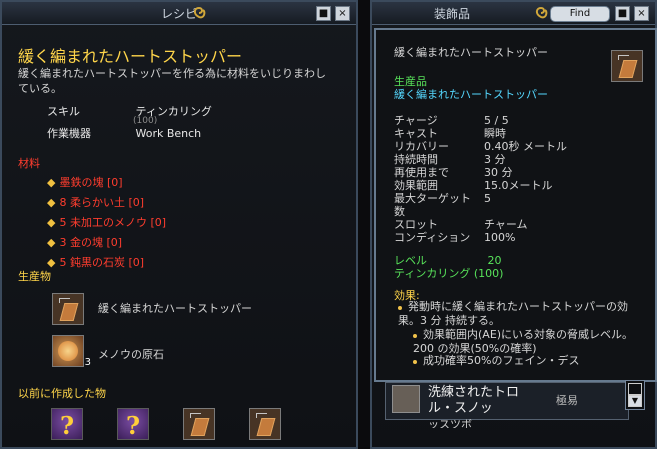 Image resolution: width=657 pixels, height=449 pixels. I want to click on device-label: 作業機器, so click(69, 133).